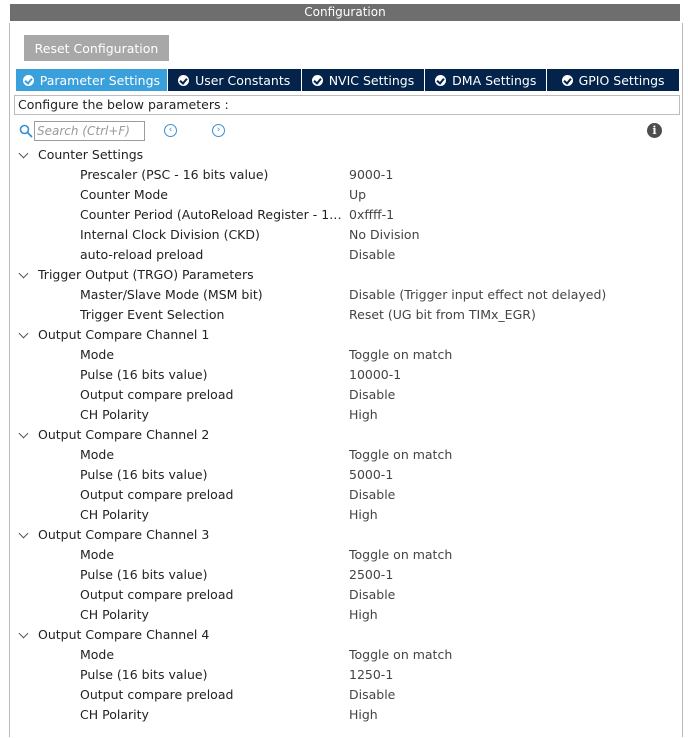 The height and width of the screenshot is (738, 688). Describe the element at coordinates (347, 235) in the screenshot. I see `parameter-row: Internal Clock Division (CKD) No Division` at that location.